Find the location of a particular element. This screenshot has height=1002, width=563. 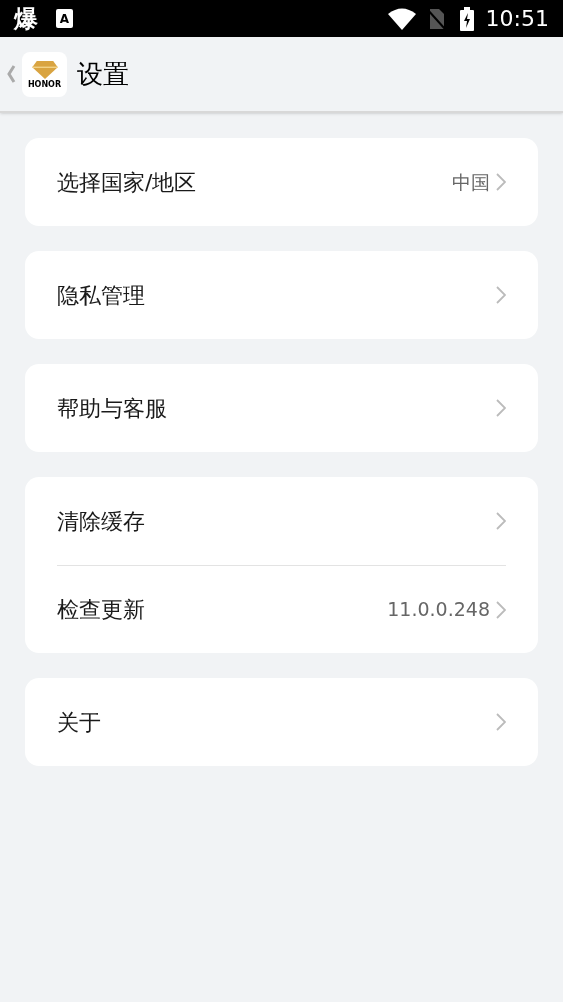

keyboard-icon: A is located at coordinates (64, 18).